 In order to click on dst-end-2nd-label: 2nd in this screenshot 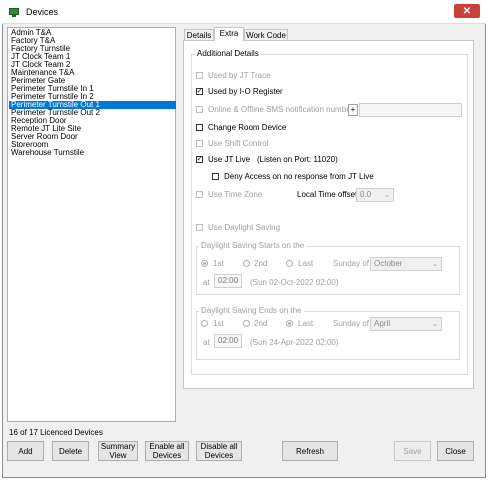, I will do `click(261, 323)`.